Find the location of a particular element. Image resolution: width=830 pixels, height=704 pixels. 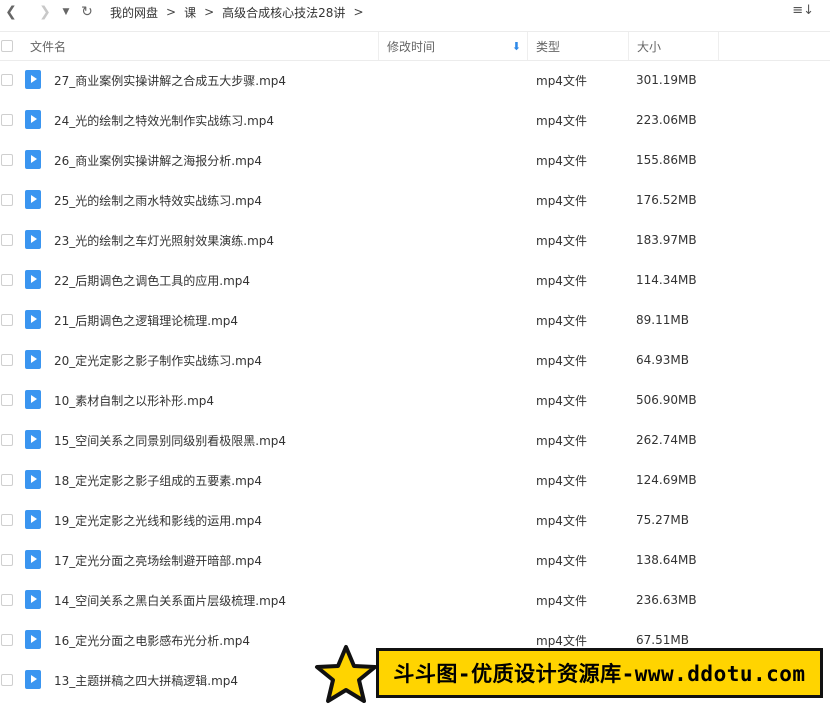

breadcrumb-item: 课 is located at coordinates (190, 12).